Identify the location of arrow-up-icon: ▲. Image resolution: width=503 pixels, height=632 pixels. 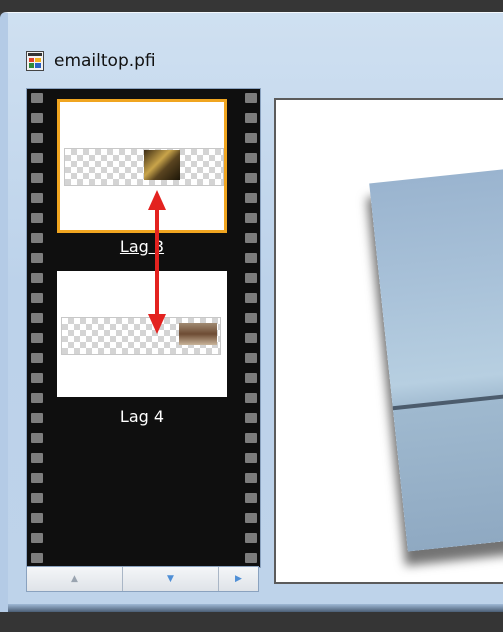
(74, 579).